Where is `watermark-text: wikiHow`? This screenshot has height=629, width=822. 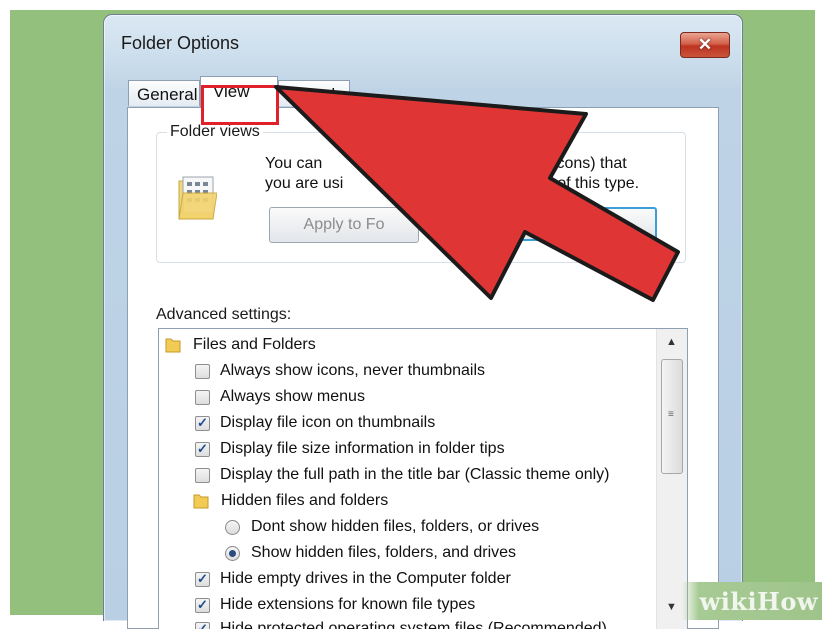 watermark-text: wikiHow is located at coordinates (759, 601).